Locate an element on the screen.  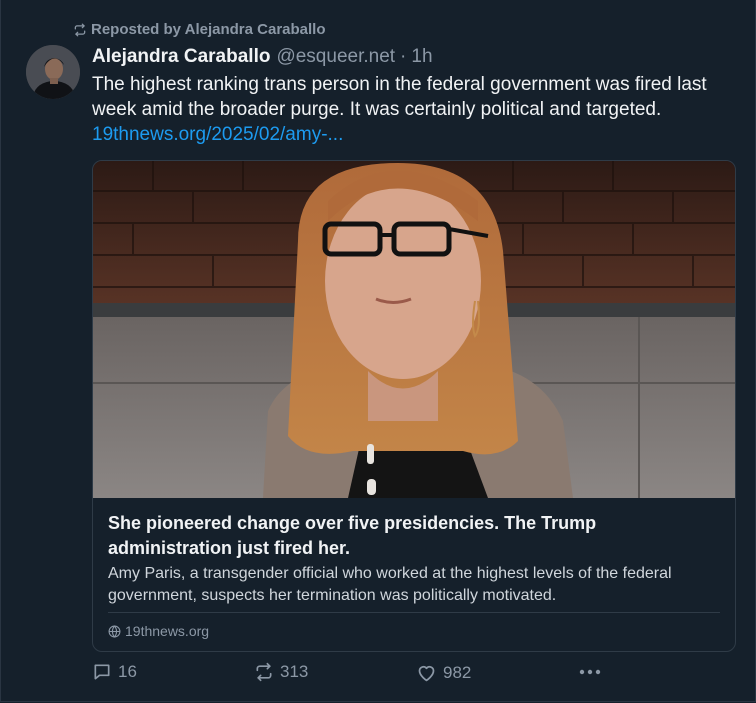
author-name: Alejandra Caraballo is located at coordinates (181, 57).